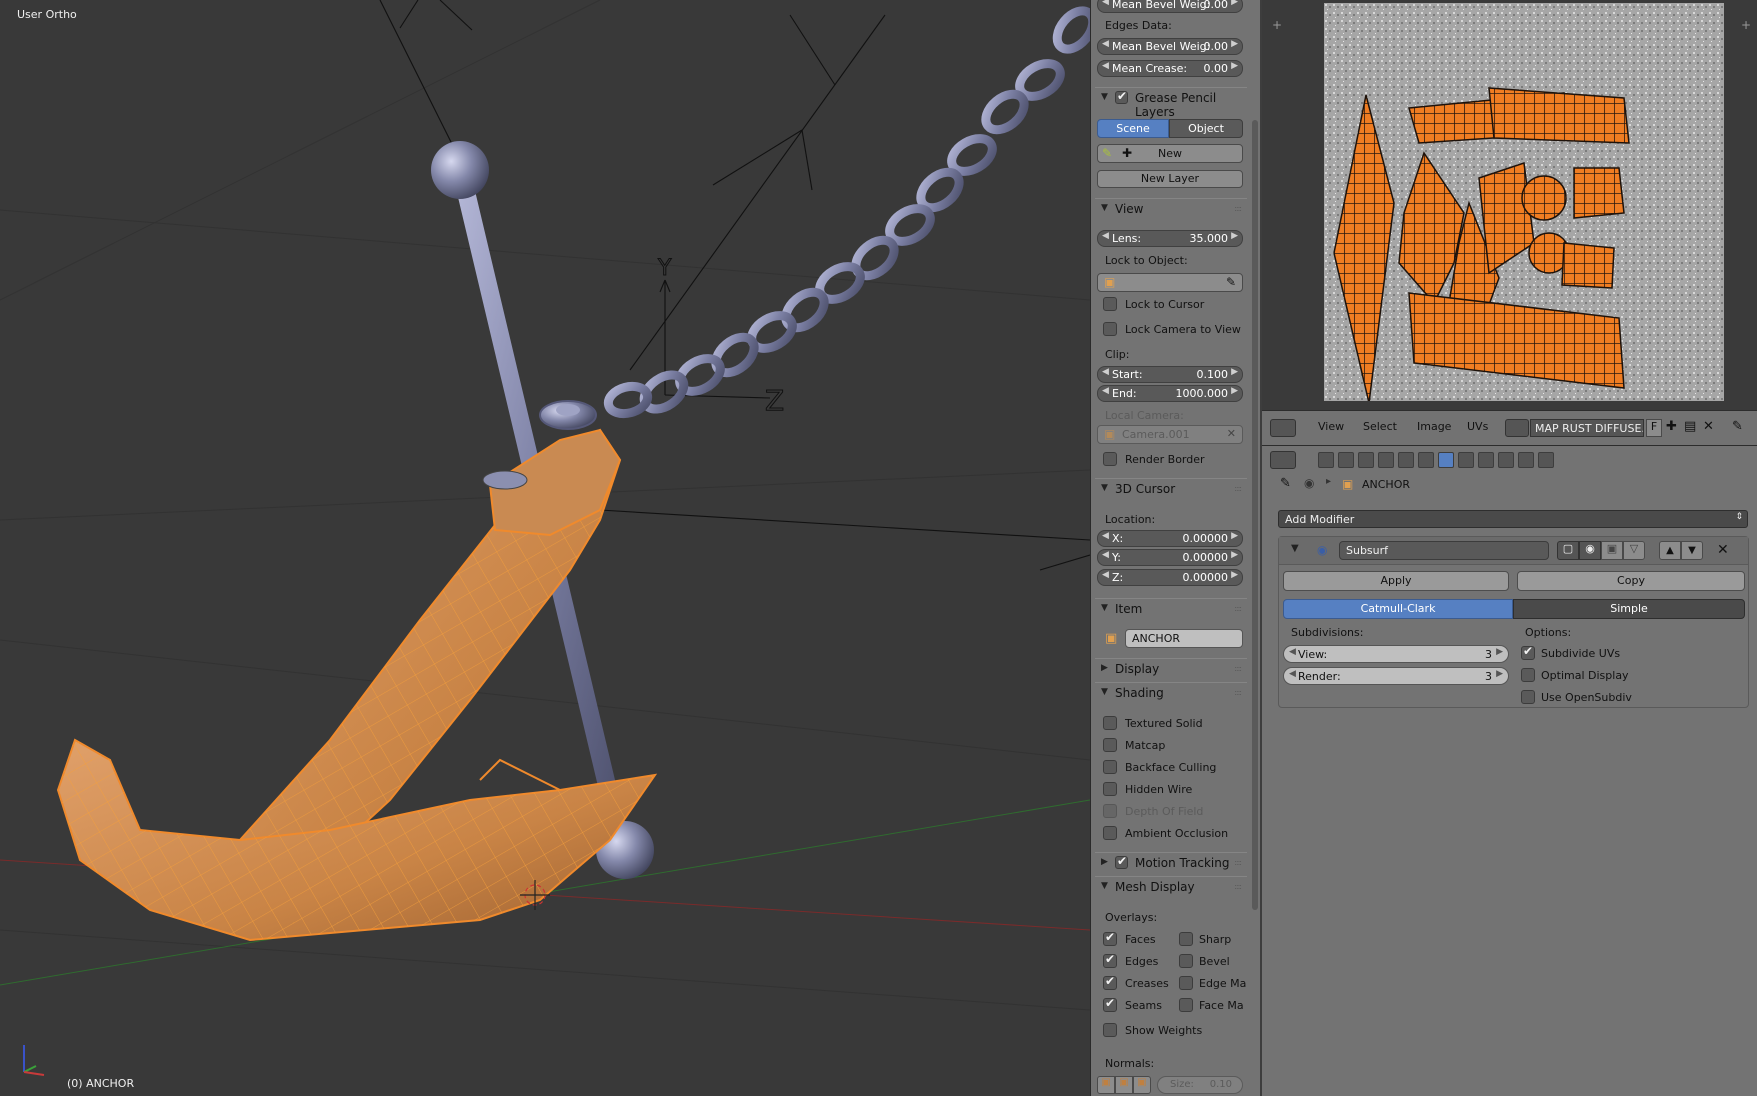 The height and width of the screenshot is (1096, 1757). I want to click on cursor-x-field: ◀ X: 0.00000 ▶, so click(1170, 538).